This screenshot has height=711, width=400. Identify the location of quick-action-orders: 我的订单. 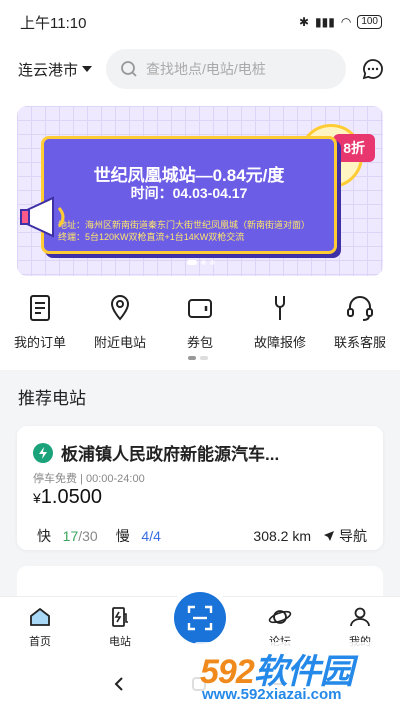
(40, 327).